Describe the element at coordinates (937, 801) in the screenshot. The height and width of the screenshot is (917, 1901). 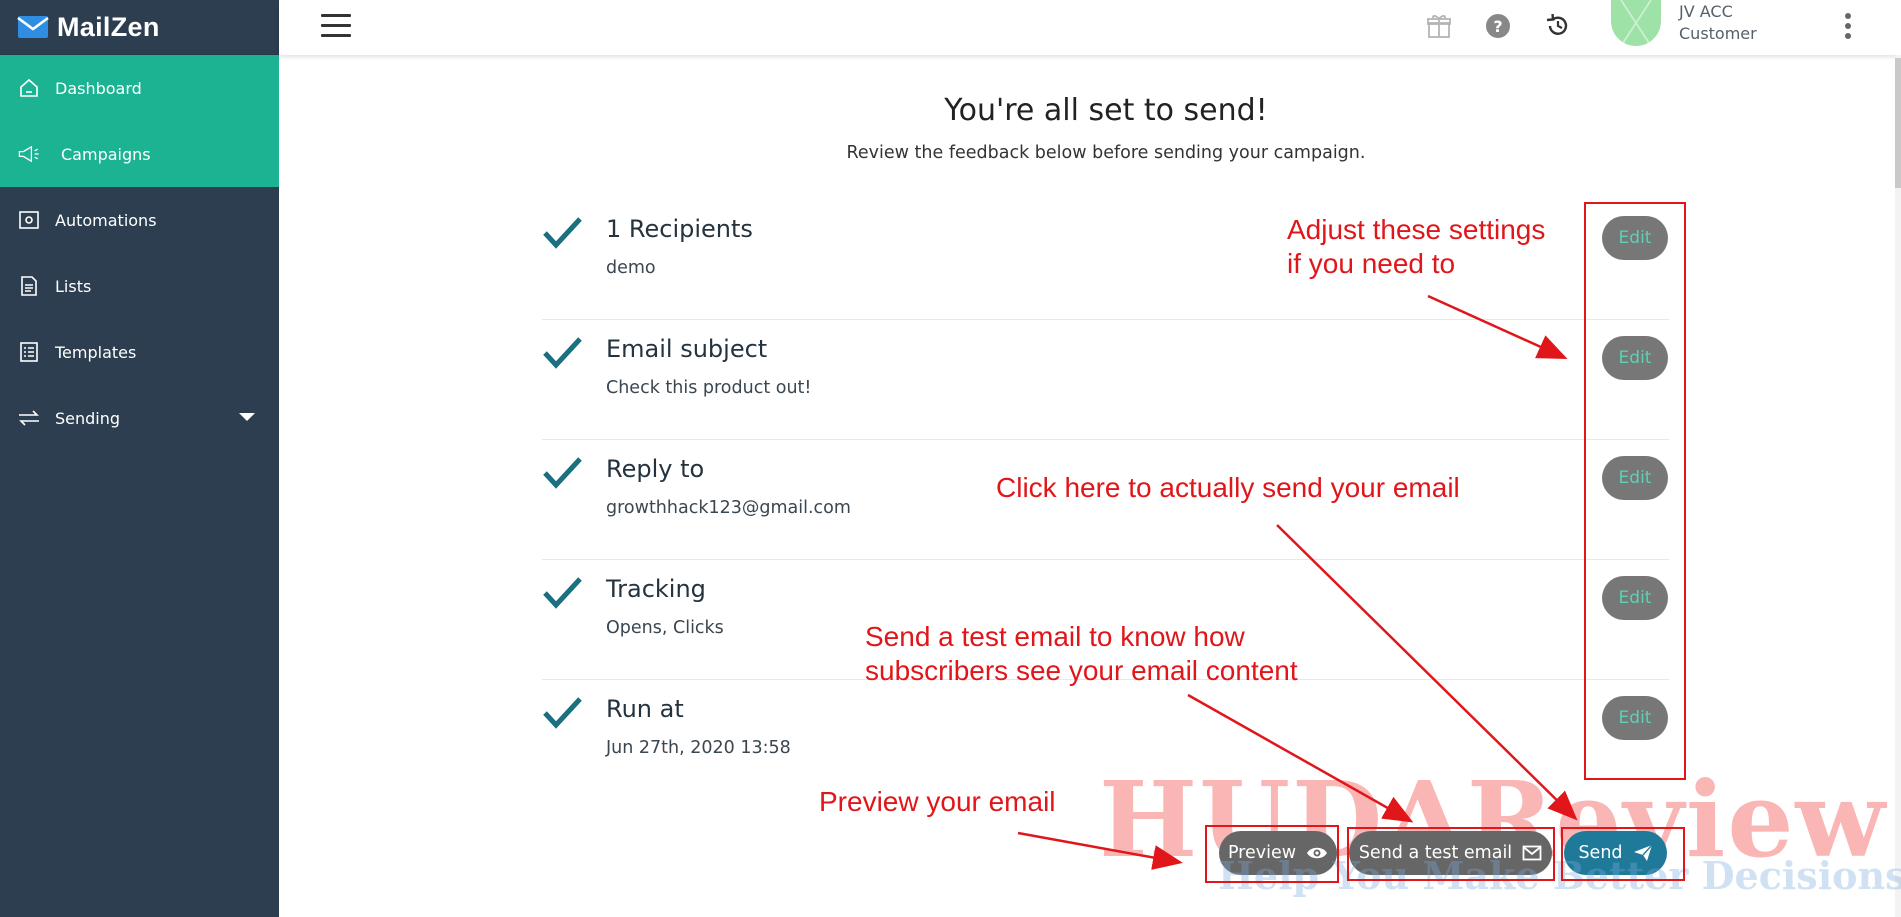
I see `annotation-preview-note: Preview your email` at that location.